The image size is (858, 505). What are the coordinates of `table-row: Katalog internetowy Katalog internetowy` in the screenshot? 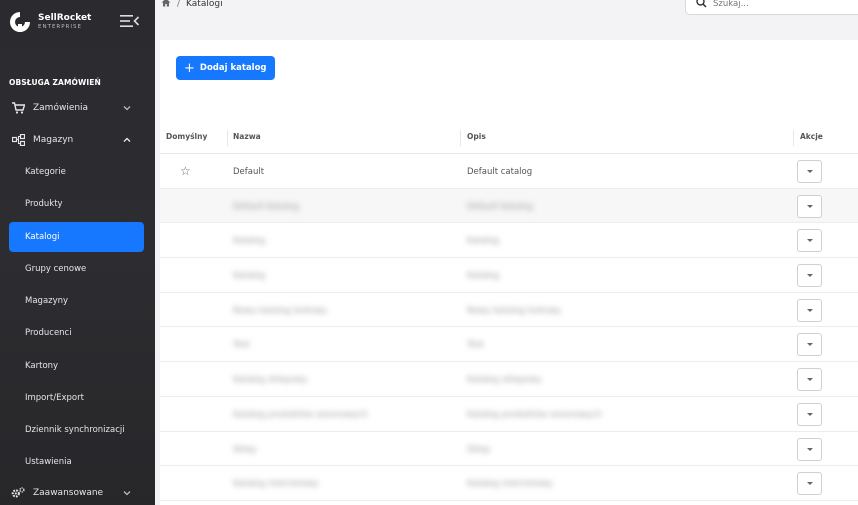 It's located at (509, 483).